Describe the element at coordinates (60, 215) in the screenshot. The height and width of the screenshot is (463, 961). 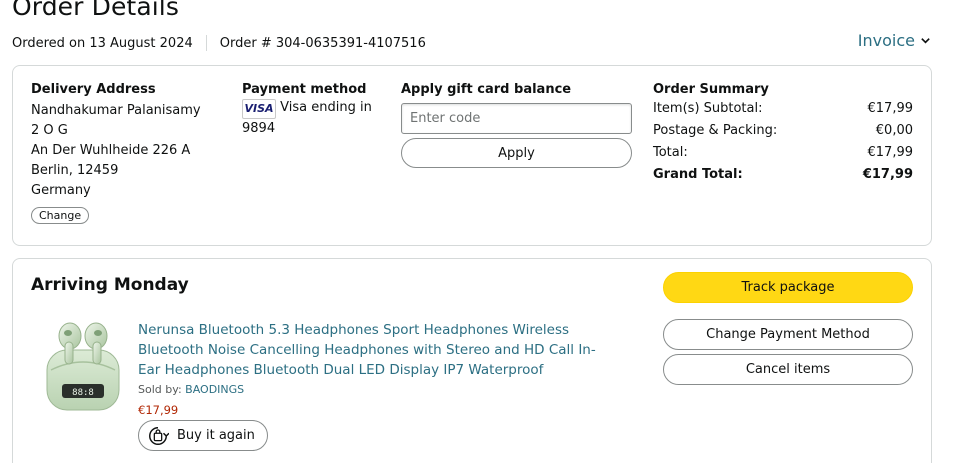
I see `change-address-button: Change` at that location.